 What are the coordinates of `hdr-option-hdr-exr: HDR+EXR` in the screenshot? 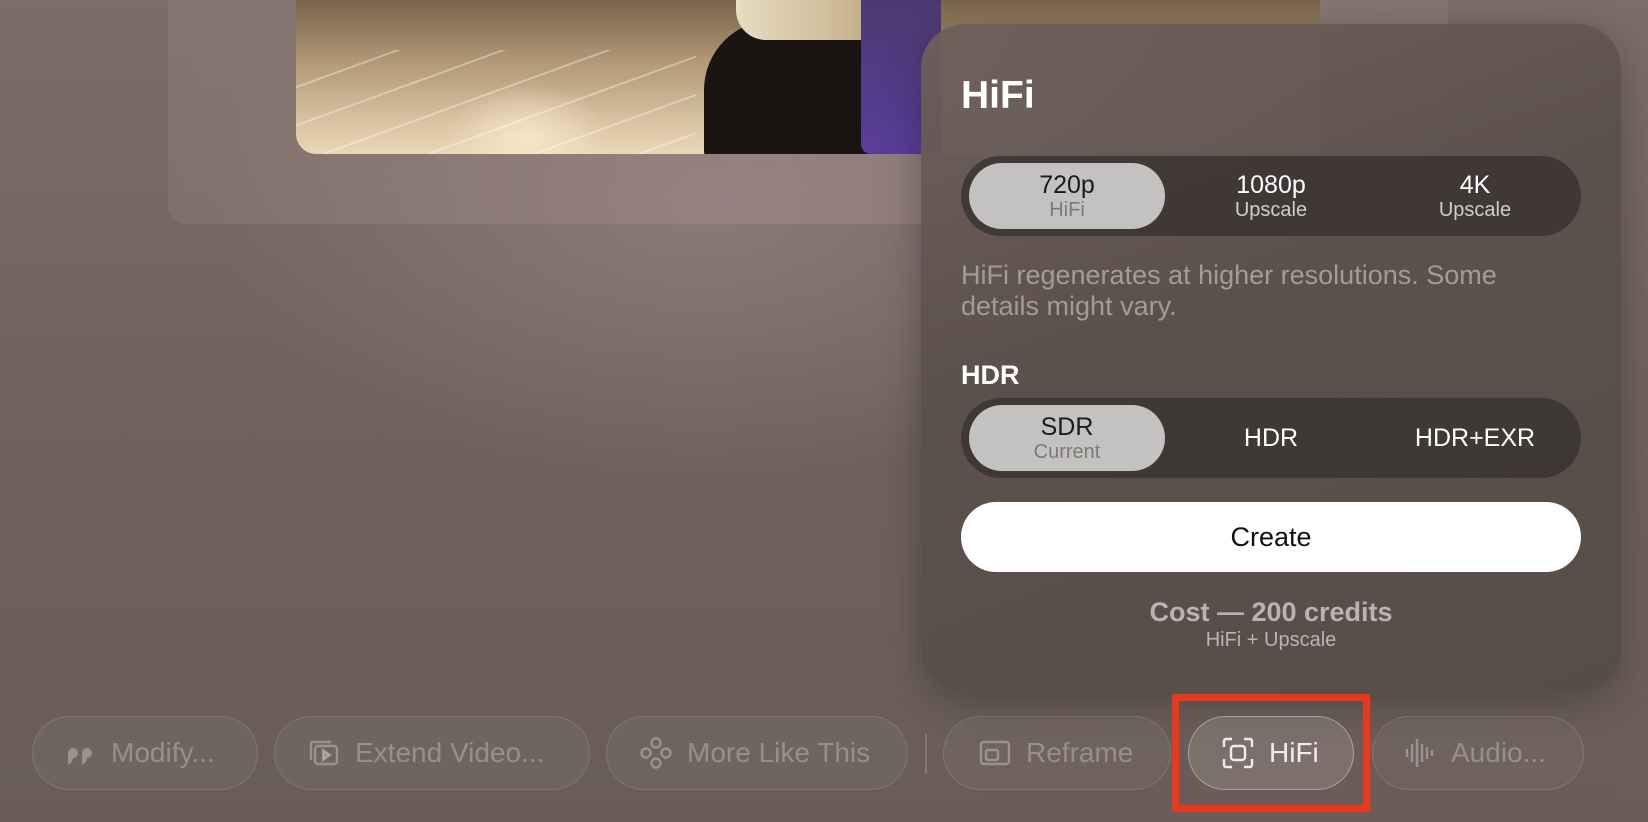 It's located at (1475, 438).